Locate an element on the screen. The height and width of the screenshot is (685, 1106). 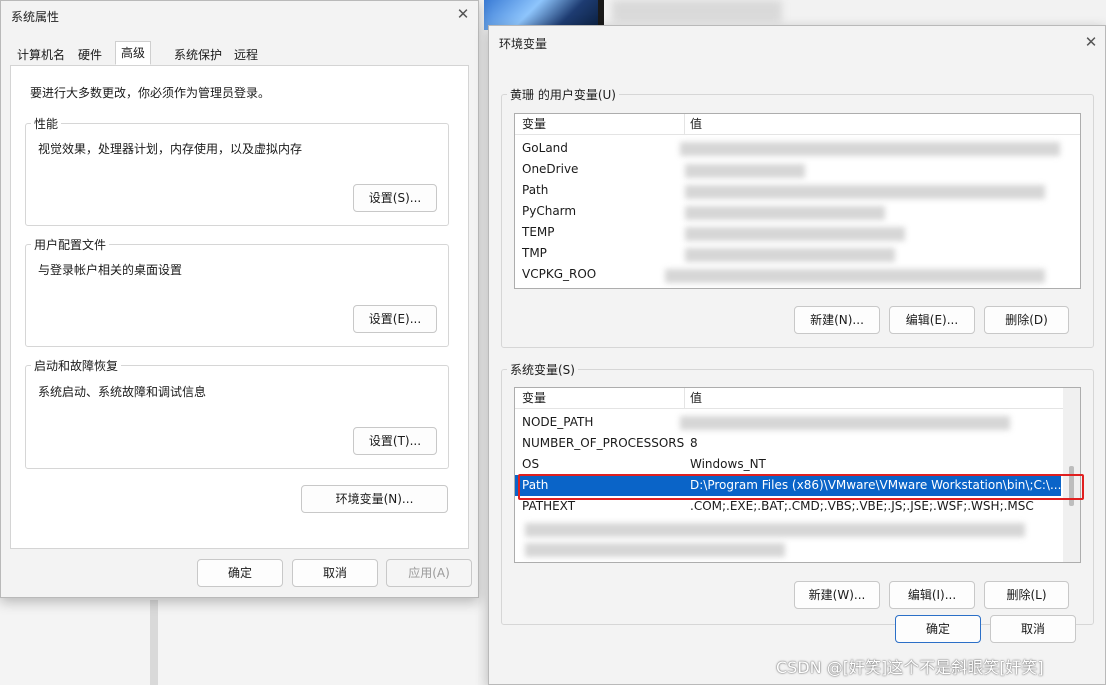
variable-name: VCPKG_ROO is located at coordinates (559, 274).